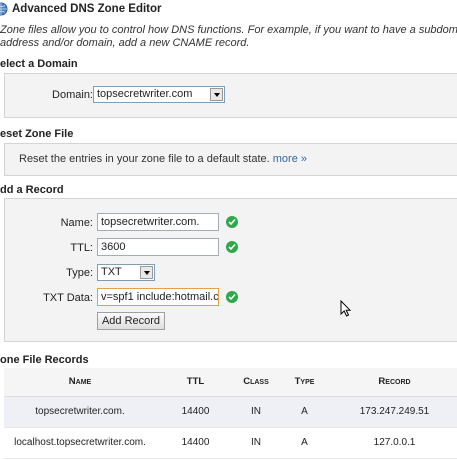 The image size is (457, 460). I want to click on column-header-class: Class, so click(256, 382).